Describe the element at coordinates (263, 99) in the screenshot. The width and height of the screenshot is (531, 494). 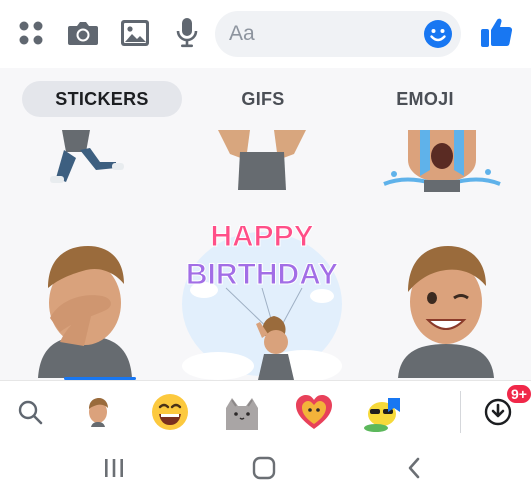
I see `tab-gifs: GIFS` at that location.